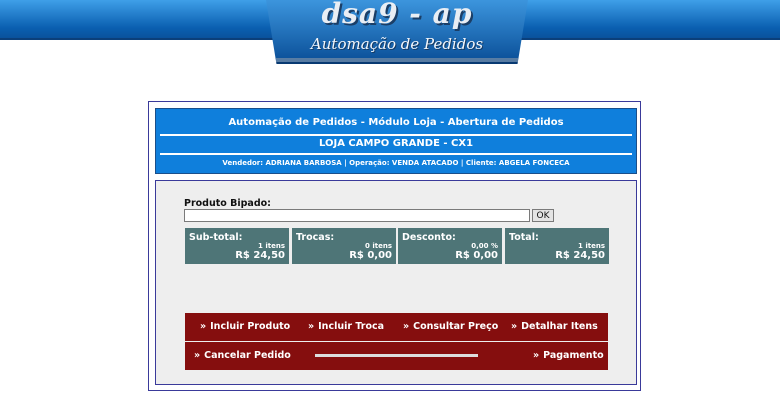  What do you see at coordinates (370, 255) in the screenshot?
I see `trocas-value: R$ 0,00` at bounding box center [370, 255].